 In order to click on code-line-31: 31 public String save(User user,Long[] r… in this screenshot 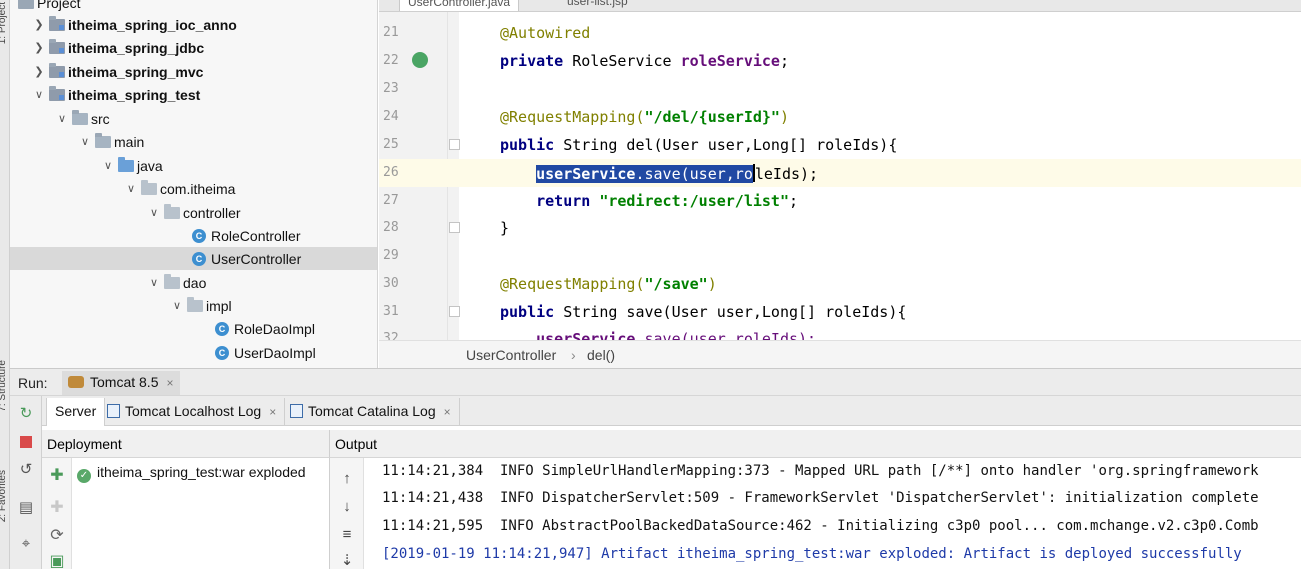, I will do `click(840, 312)`.